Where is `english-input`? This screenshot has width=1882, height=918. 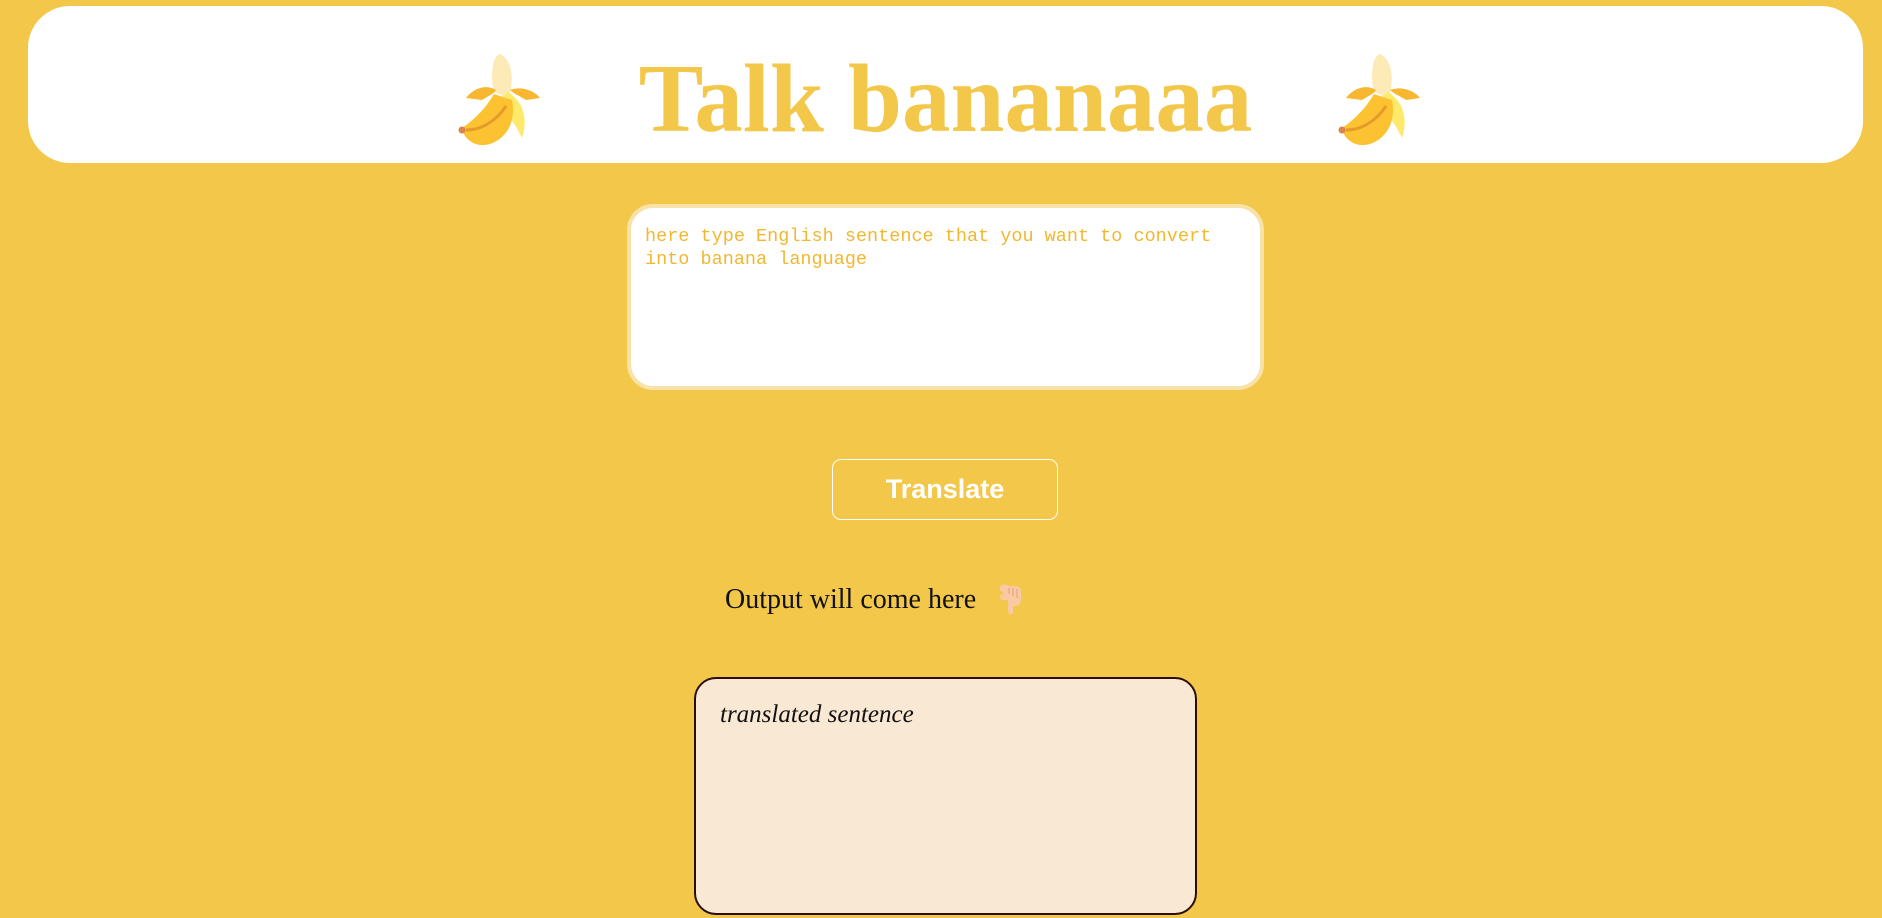 english-input is located at coordinates (945, 297).